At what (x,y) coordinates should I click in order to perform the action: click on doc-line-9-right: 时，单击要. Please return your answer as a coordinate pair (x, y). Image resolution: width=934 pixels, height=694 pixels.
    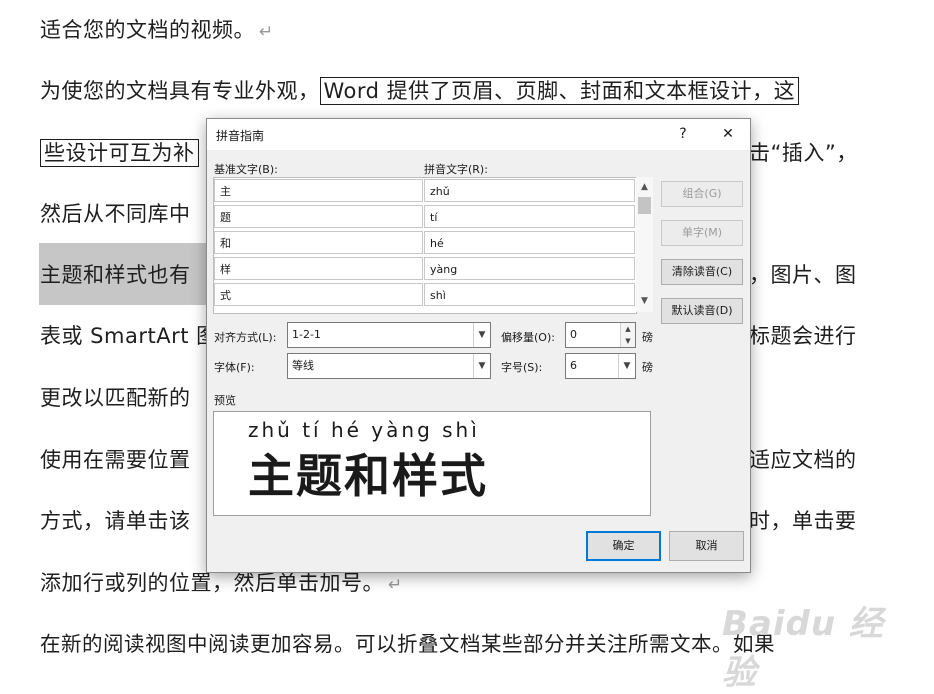
    Looking at the image, I should click on (803, 521).